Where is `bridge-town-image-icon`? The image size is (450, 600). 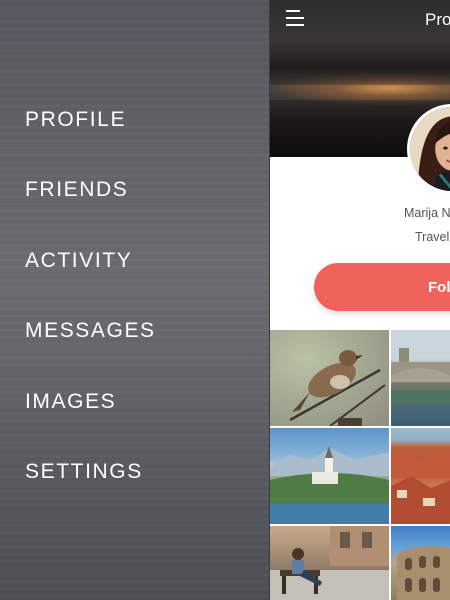 bridge-town-image-icon is located at coordinates (420, 376).